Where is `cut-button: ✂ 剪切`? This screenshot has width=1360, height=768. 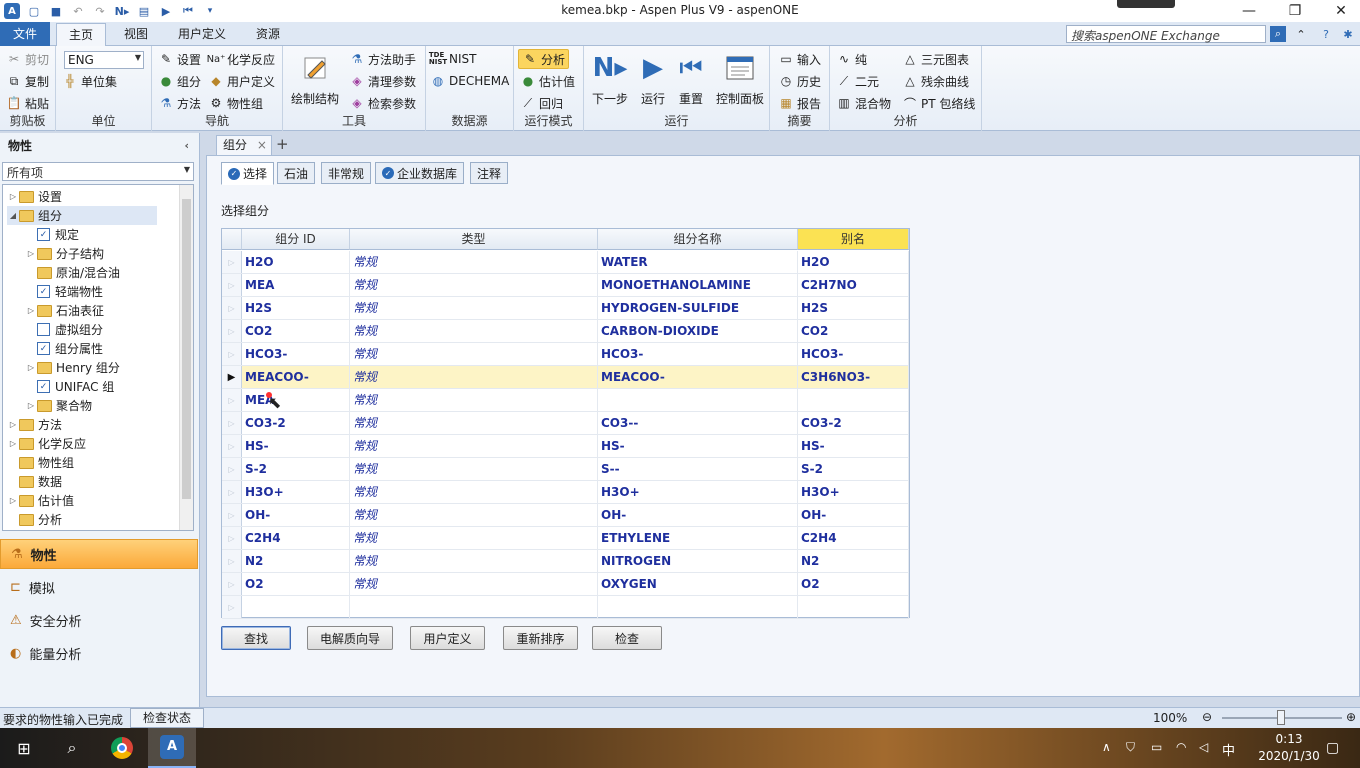 cut-button: ✂ 剪切 is located at coordinates (27, 59).